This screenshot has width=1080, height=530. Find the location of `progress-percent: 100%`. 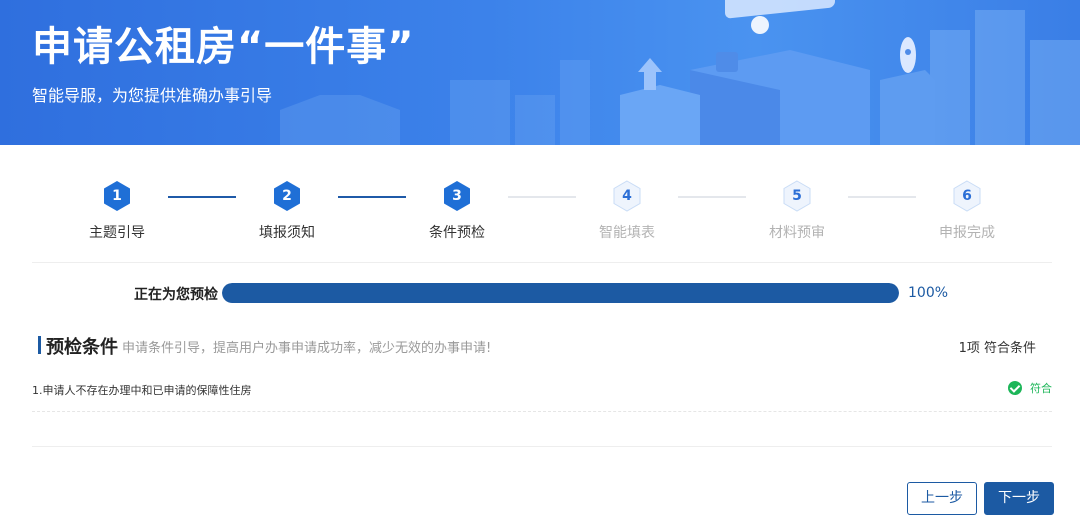

progress-percent: 100% is located at coordinates (928, 293).